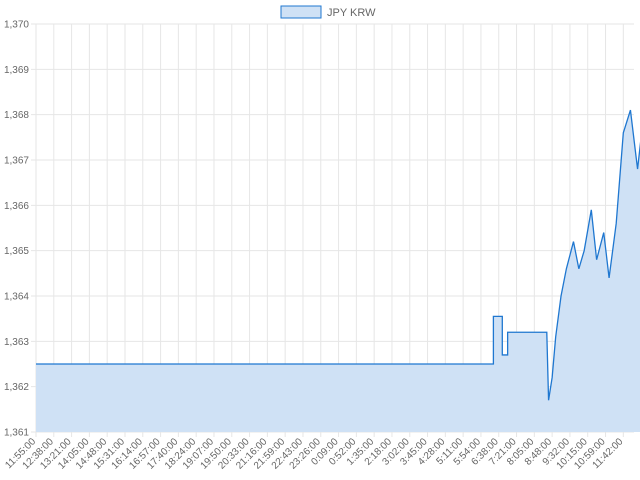 This screenshot has height=480, width=640. Describe the element at coordinates (16, 206) in the screenshot. I see `y-tick-label: 1,366` at that location.